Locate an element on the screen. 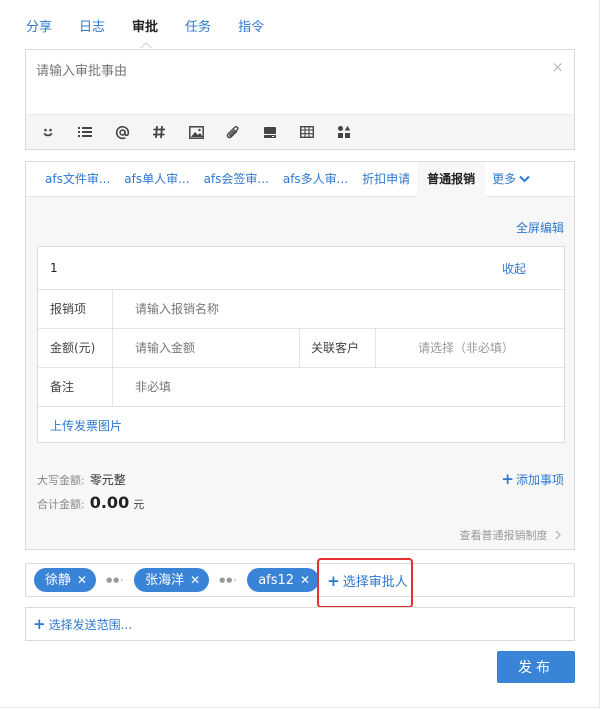  chevron-right-icon is located at coordinates (558, 535).